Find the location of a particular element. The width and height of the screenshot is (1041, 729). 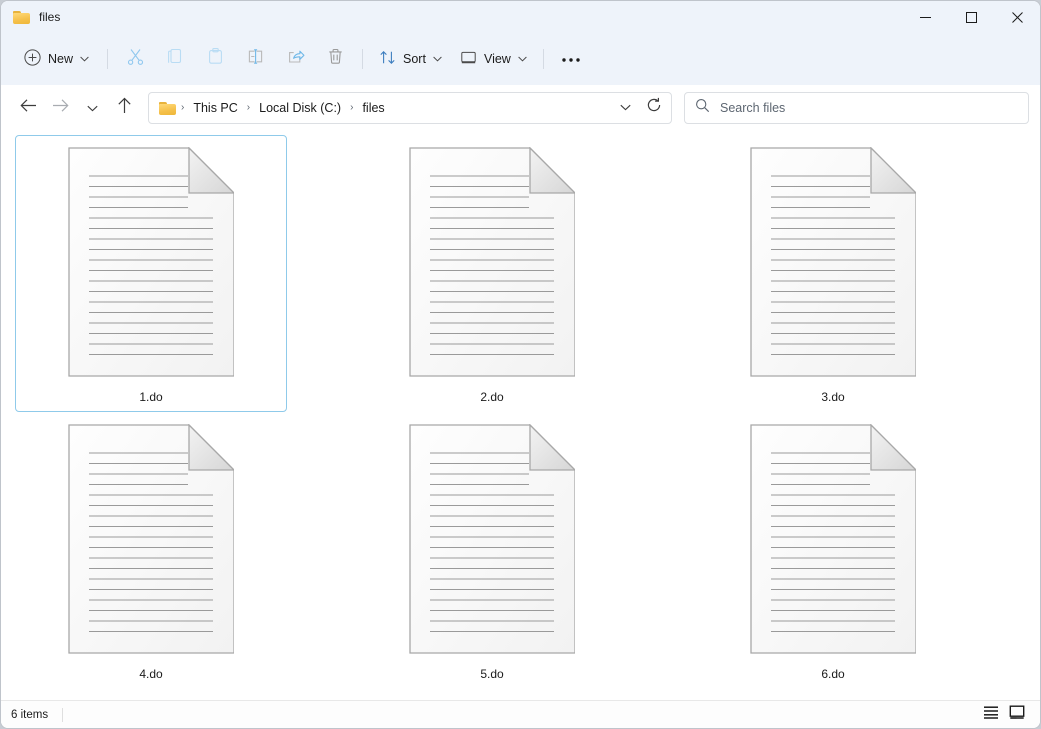

window-tab-files: files is located at coordinates (38, 17).